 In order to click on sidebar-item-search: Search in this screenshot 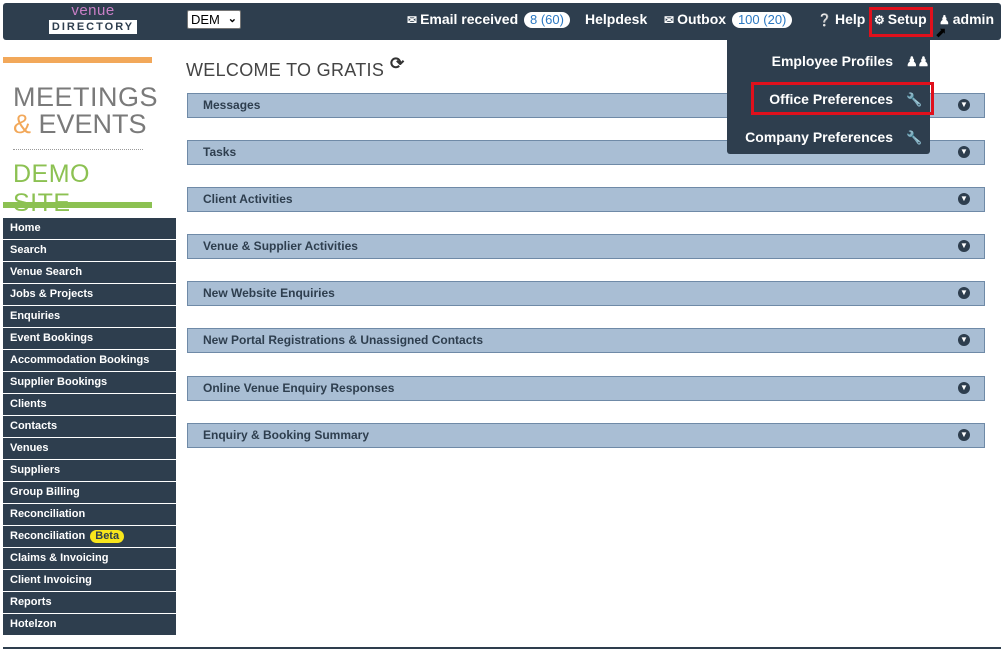, I will do `click(89, 250)`.